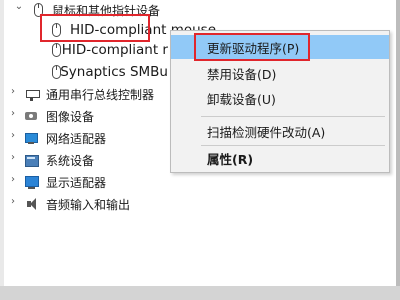 The width and height of the screenshot is (400, 300). I want to click on tree-category-label: 系统设备, so click(70, 160).